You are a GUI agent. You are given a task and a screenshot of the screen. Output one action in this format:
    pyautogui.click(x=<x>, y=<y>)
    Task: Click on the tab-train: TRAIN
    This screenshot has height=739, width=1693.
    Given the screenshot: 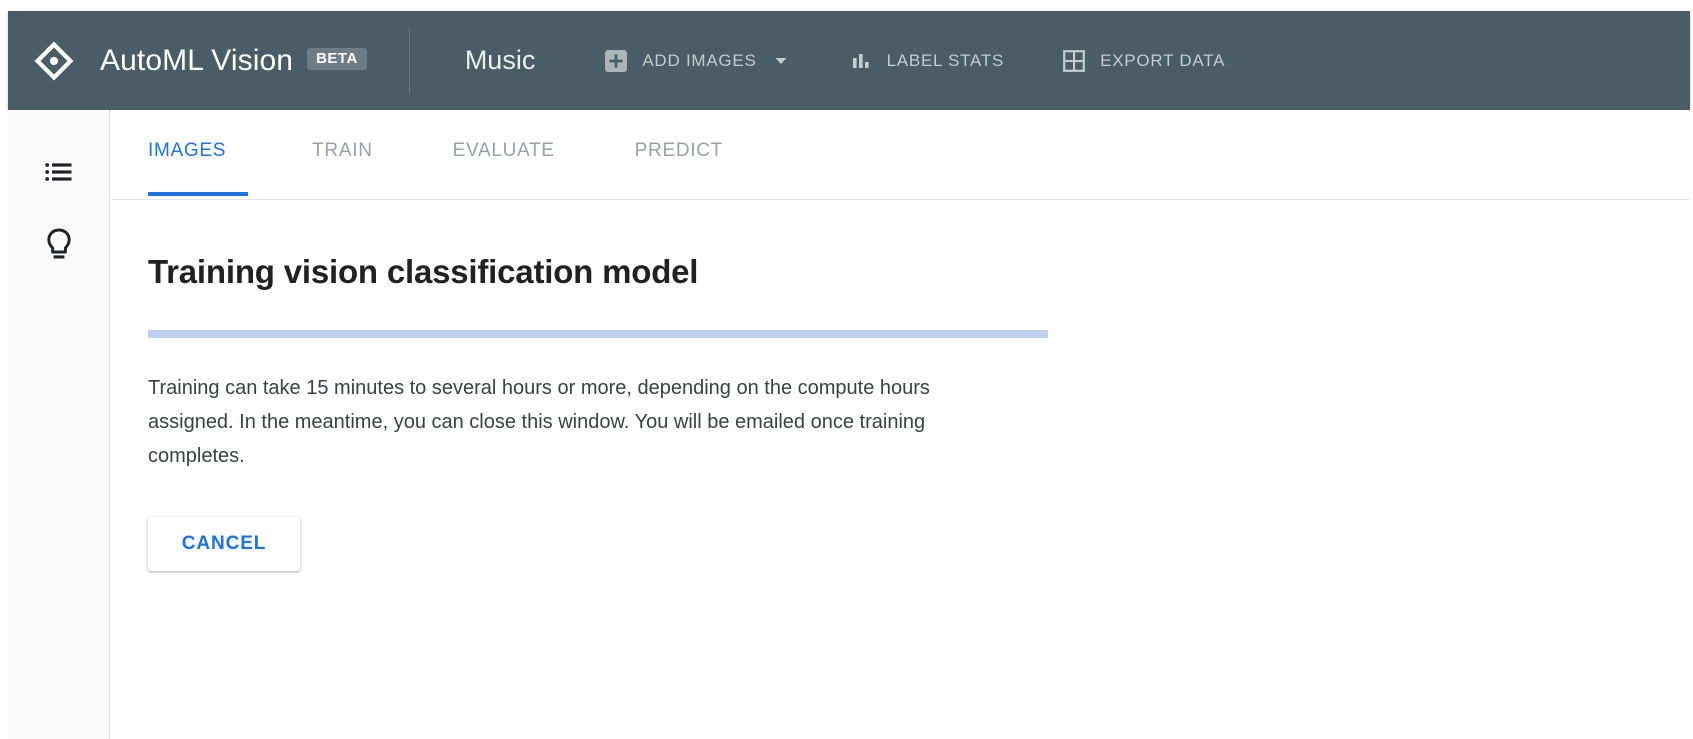 What is the action you would take?
    pyautogui.click(x=342, y=151)
    